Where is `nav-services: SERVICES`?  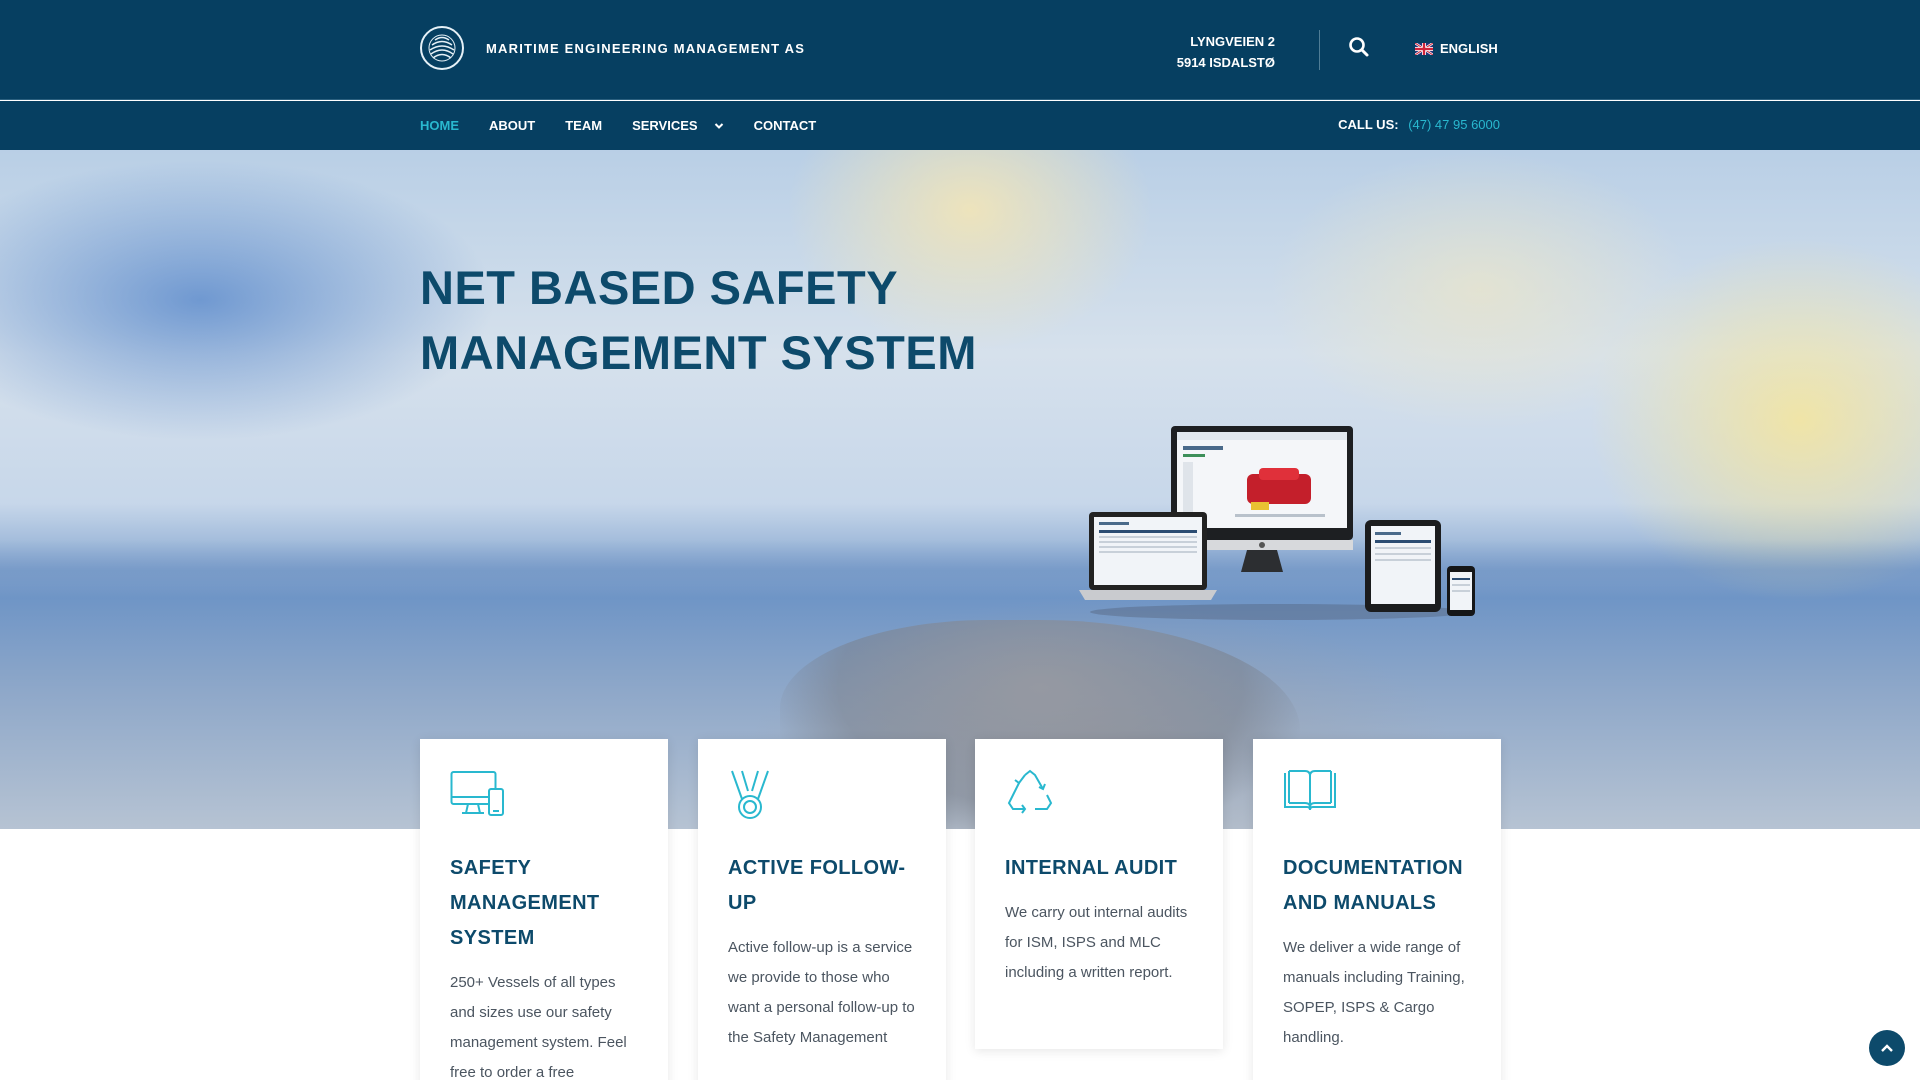 nav-services: SERVICES is located at coordinates (678, 125).